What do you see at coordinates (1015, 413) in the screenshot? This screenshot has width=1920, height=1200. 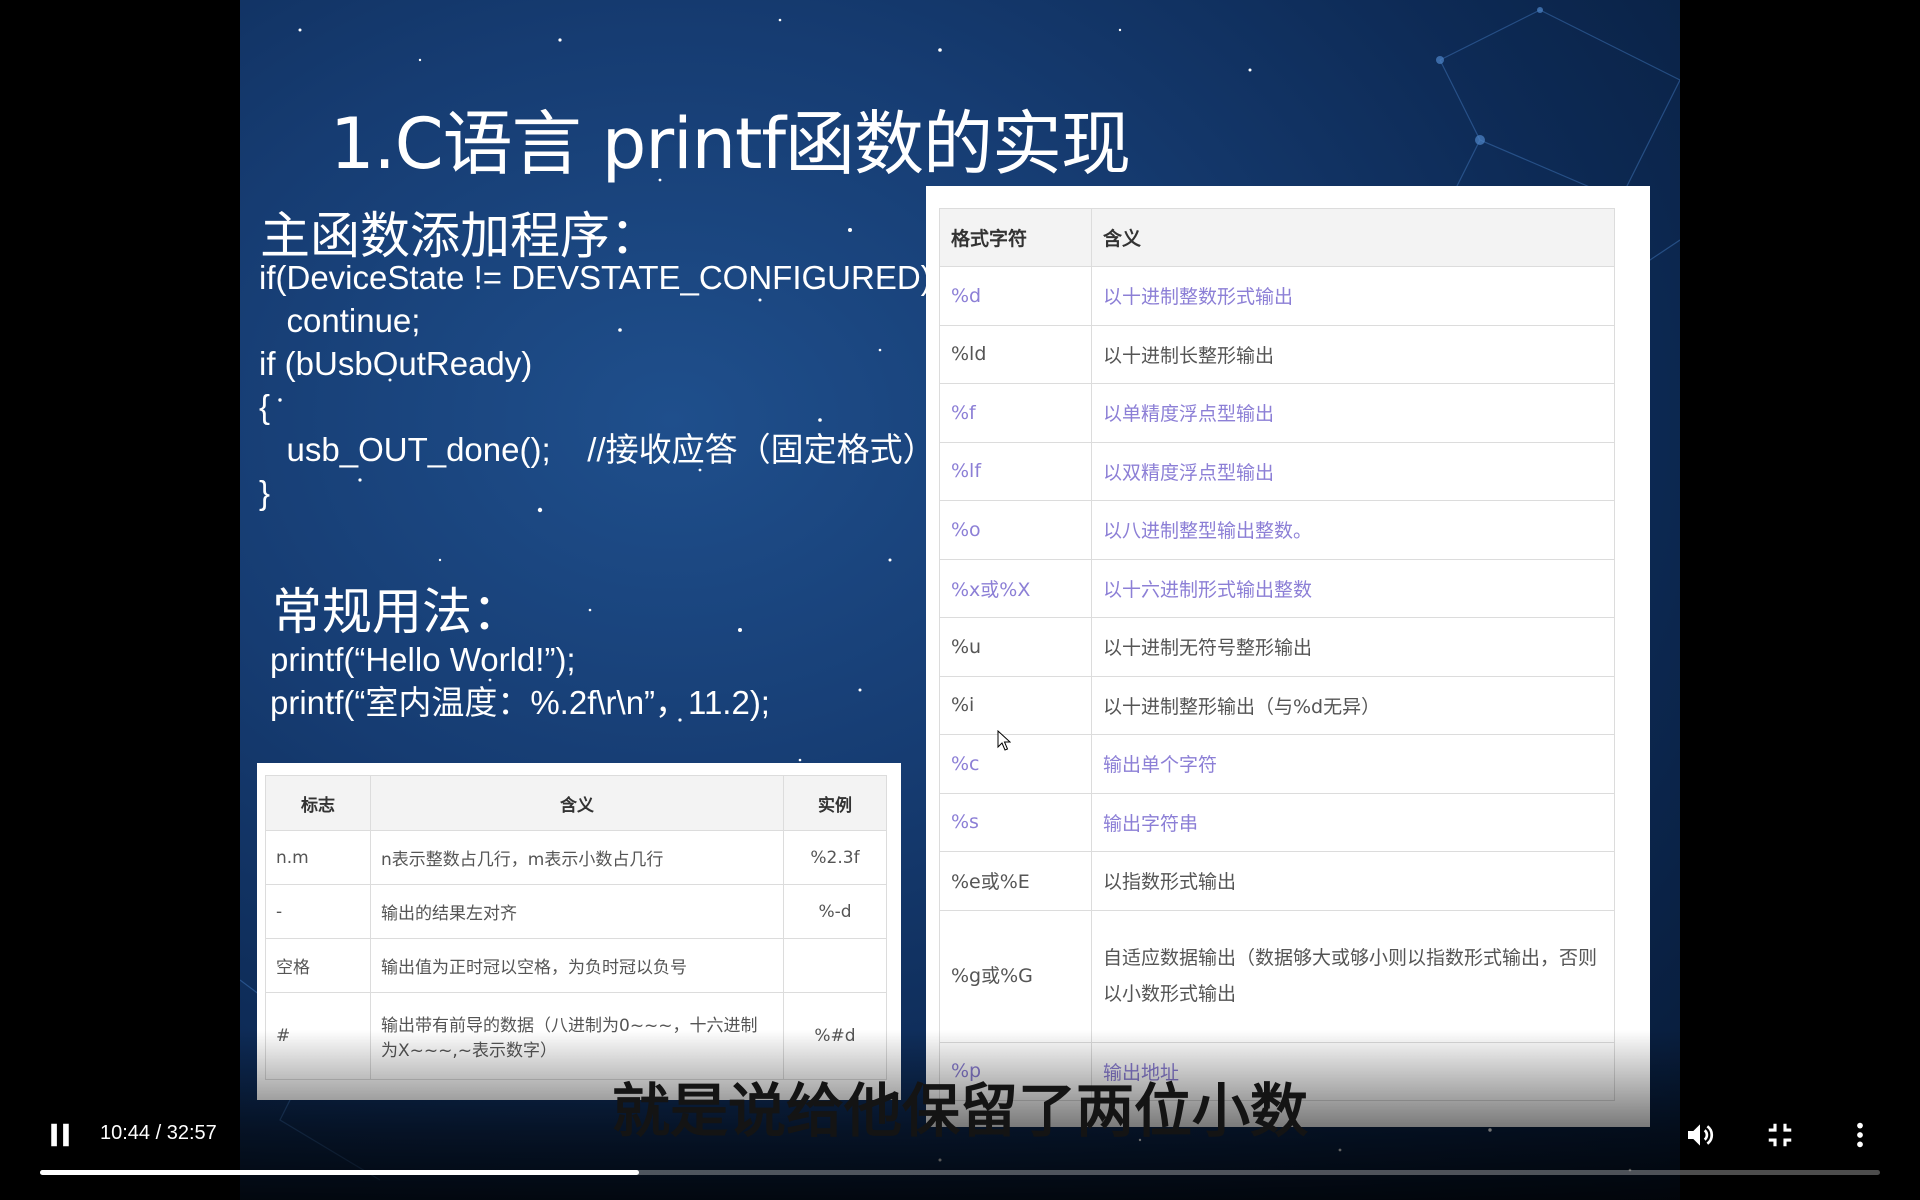 I see `format-spec-cell: %f` at bounding box center [1015, 413].